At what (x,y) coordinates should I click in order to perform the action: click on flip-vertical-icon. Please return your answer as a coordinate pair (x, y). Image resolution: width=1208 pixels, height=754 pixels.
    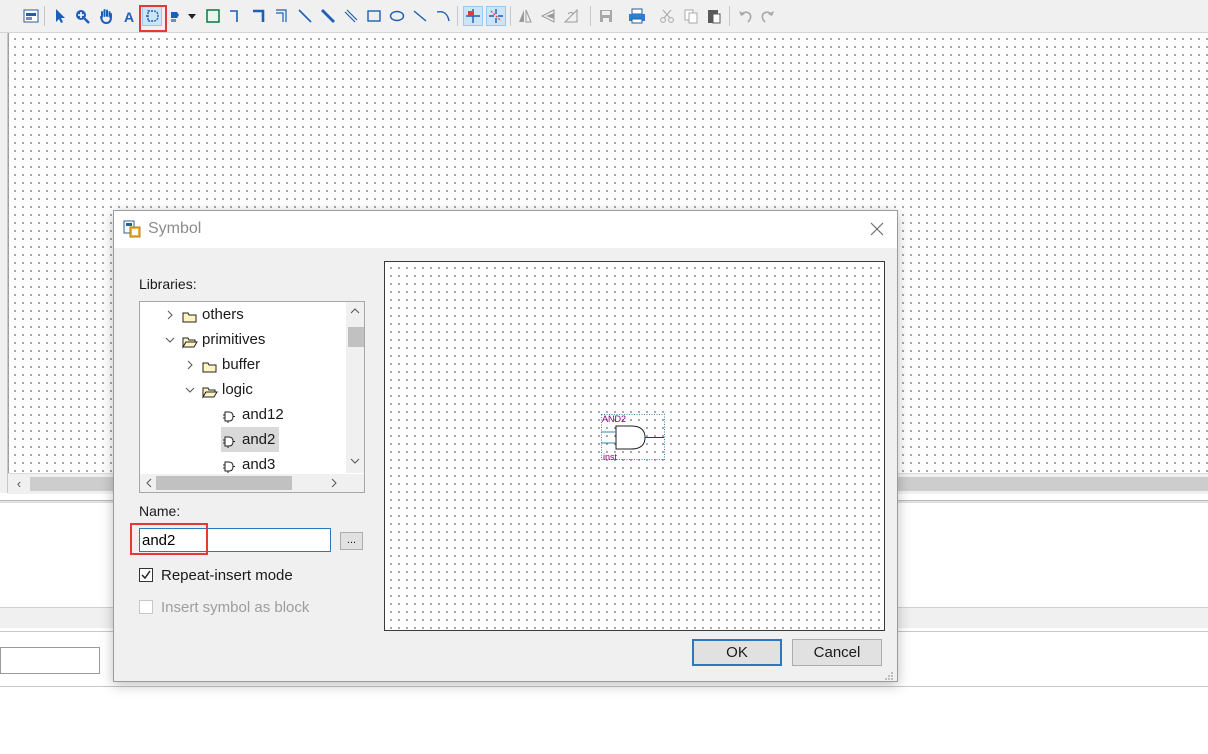
    Looking at the image, I should click on (548, 16).